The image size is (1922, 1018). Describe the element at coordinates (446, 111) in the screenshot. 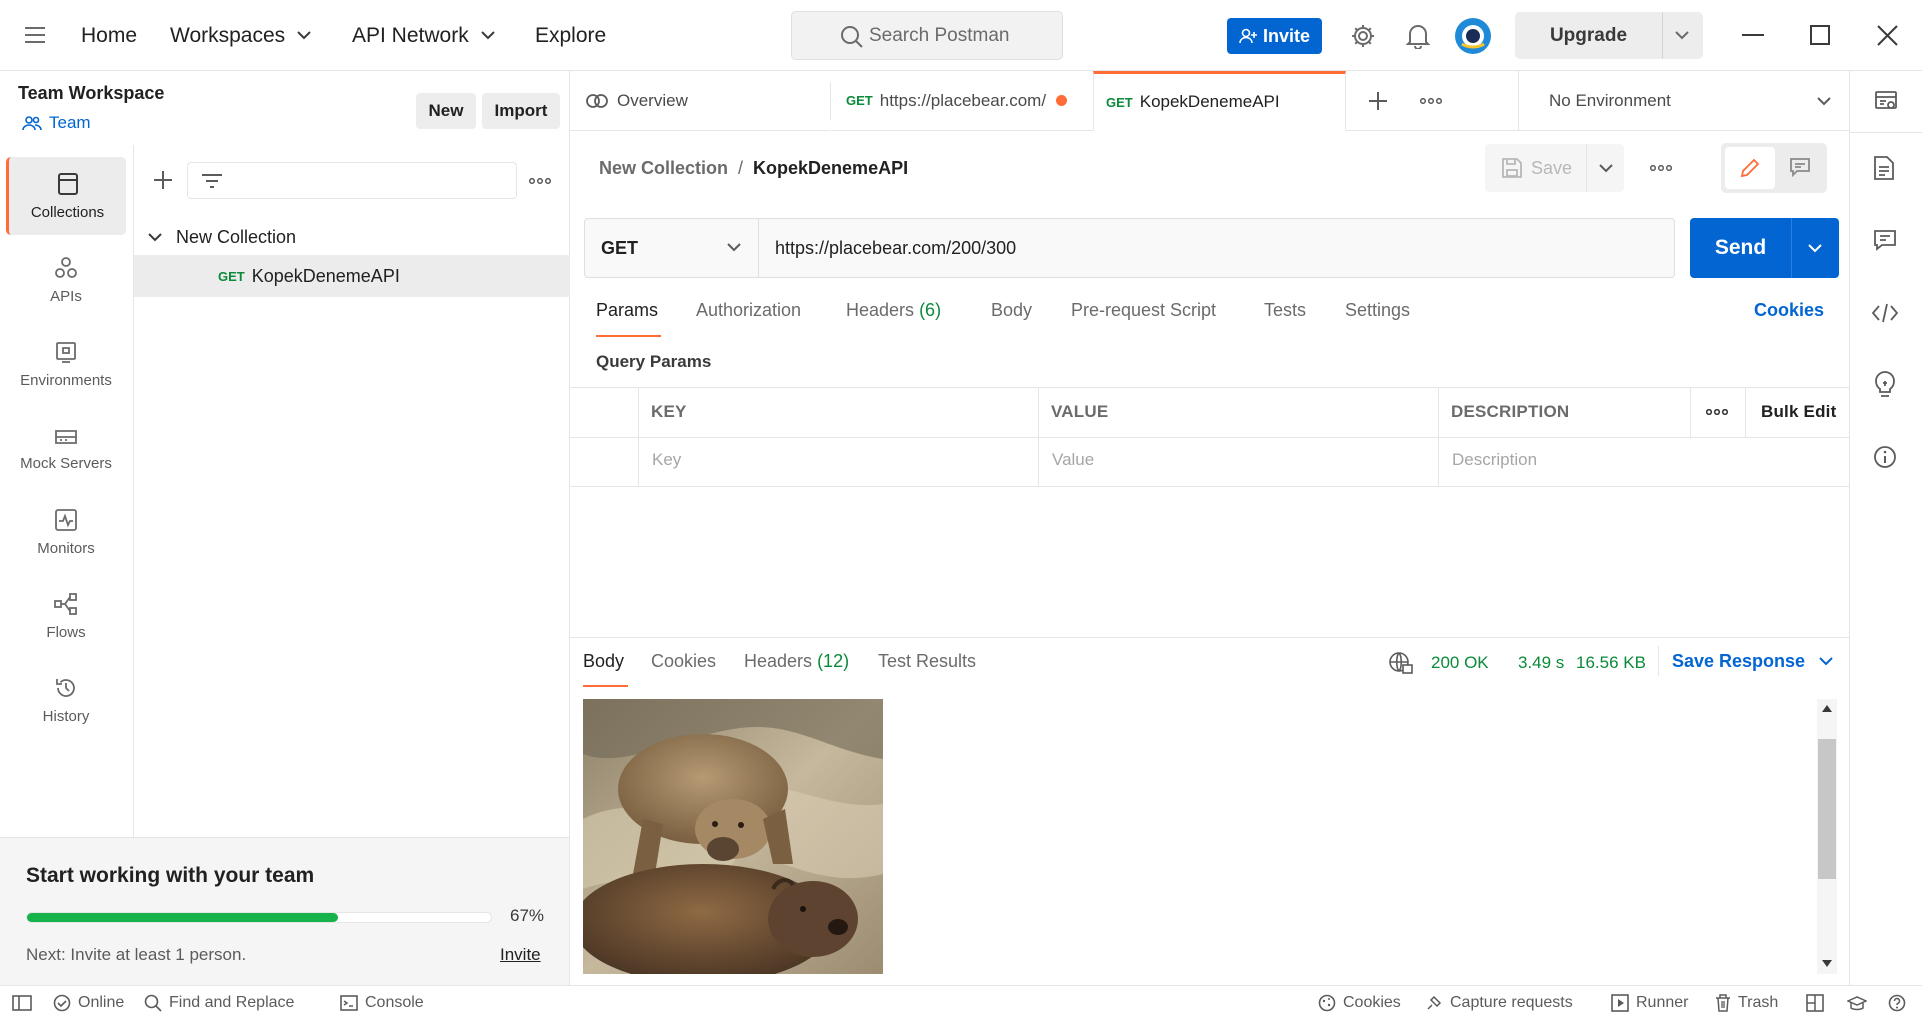

I see `new-button: New` at that location.